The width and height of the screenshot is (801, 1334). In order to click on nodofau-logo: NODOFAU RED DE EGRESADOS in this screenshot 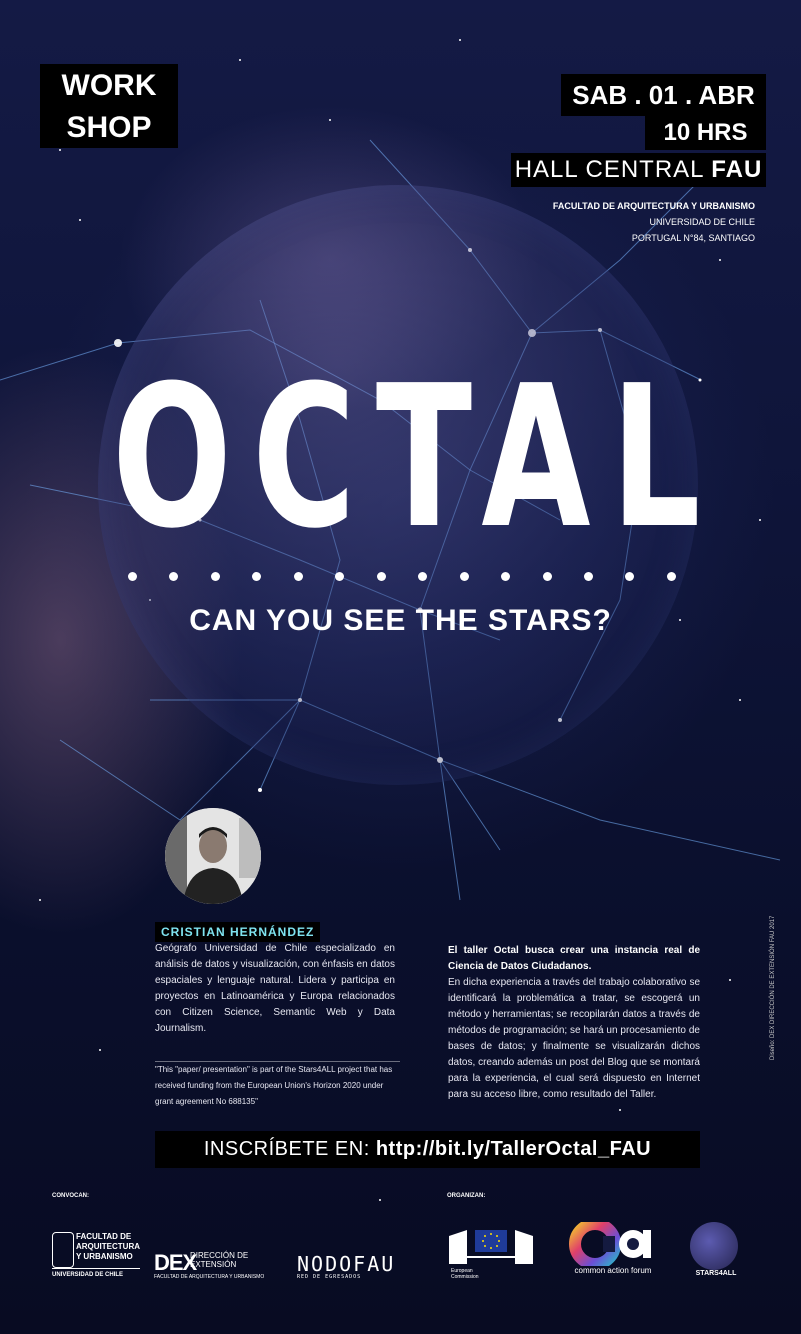, I will do `click(346, 1266)`.